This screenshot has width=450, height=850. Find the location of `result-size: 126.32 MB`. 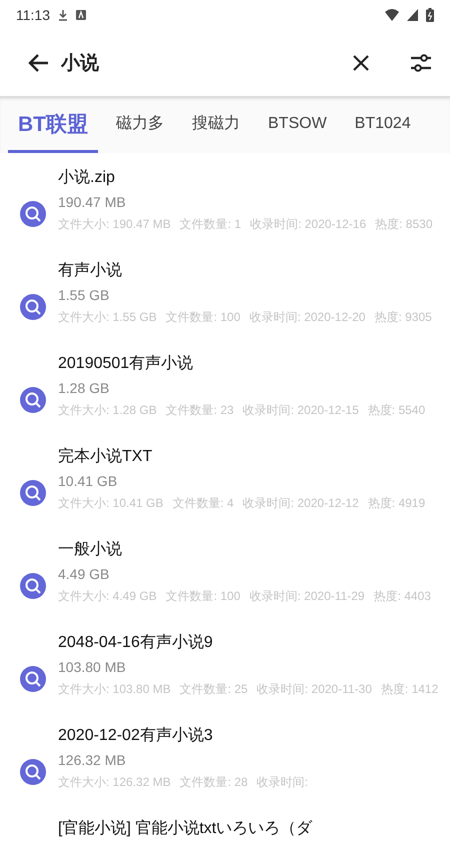

result-size: 126.32 MB is located at coordinates (92, 760).